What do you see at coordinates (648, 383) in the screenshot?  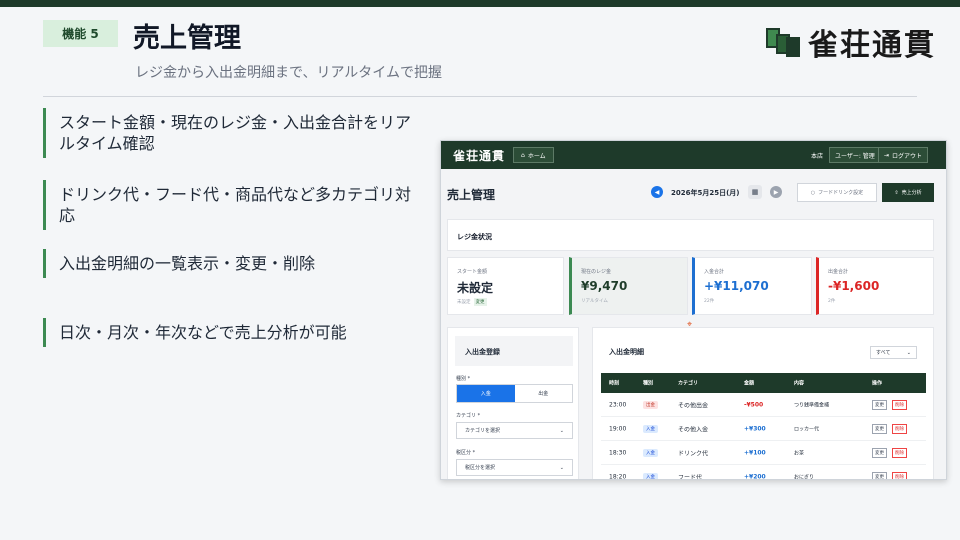 I see `column-header: 種別` at bounding box center [648, 383].